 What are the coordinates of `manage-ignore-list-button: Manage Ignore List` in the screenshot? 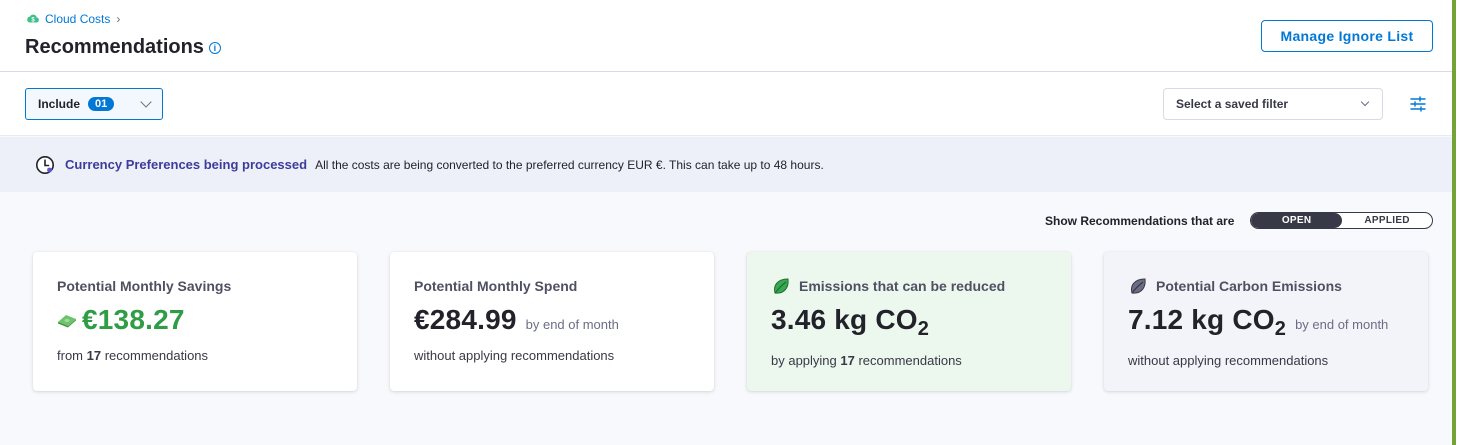 It's located at (1347, 36).